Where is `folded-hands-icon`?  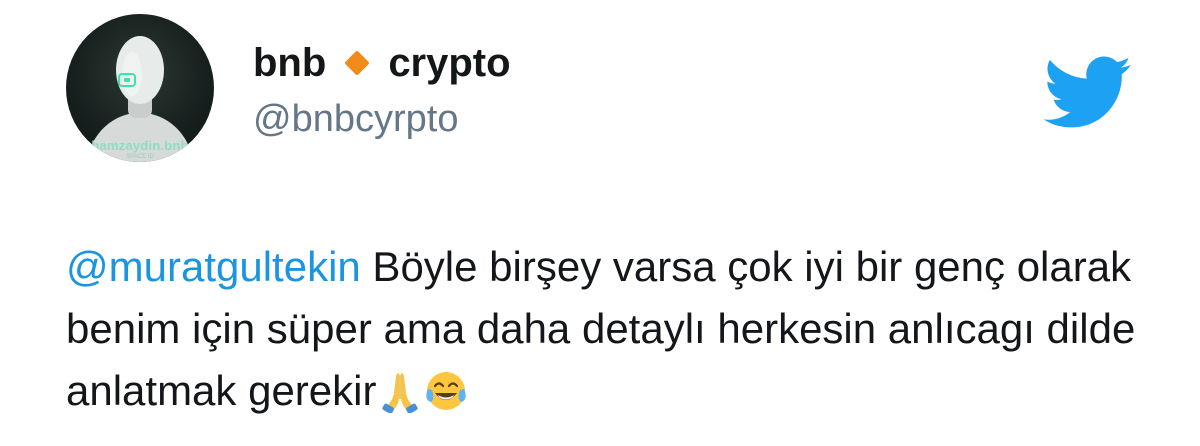
folded-hands-icon is located at coordinates (400, 393).